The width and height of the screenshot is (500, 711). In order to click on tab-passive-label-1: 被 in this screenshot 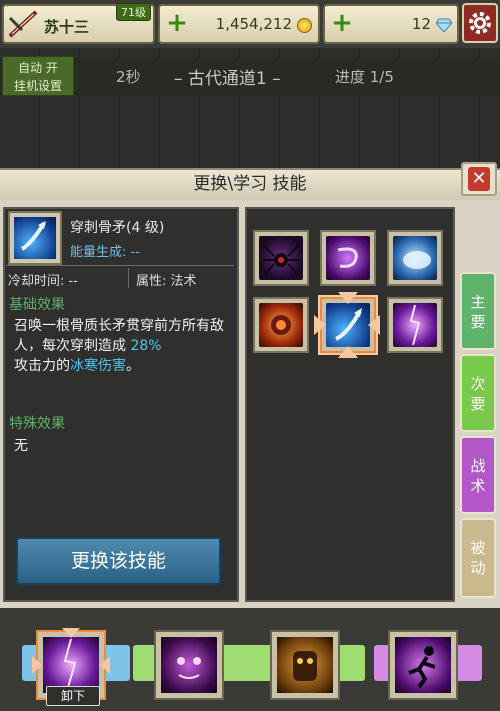, I will do `click(478, 548)`.